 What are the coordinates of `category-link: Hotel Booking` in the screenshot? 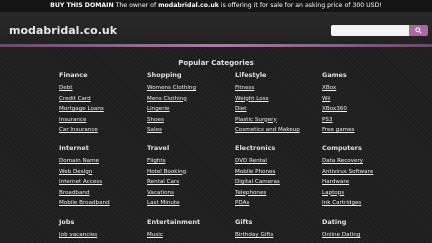 It's located at (189, 172).